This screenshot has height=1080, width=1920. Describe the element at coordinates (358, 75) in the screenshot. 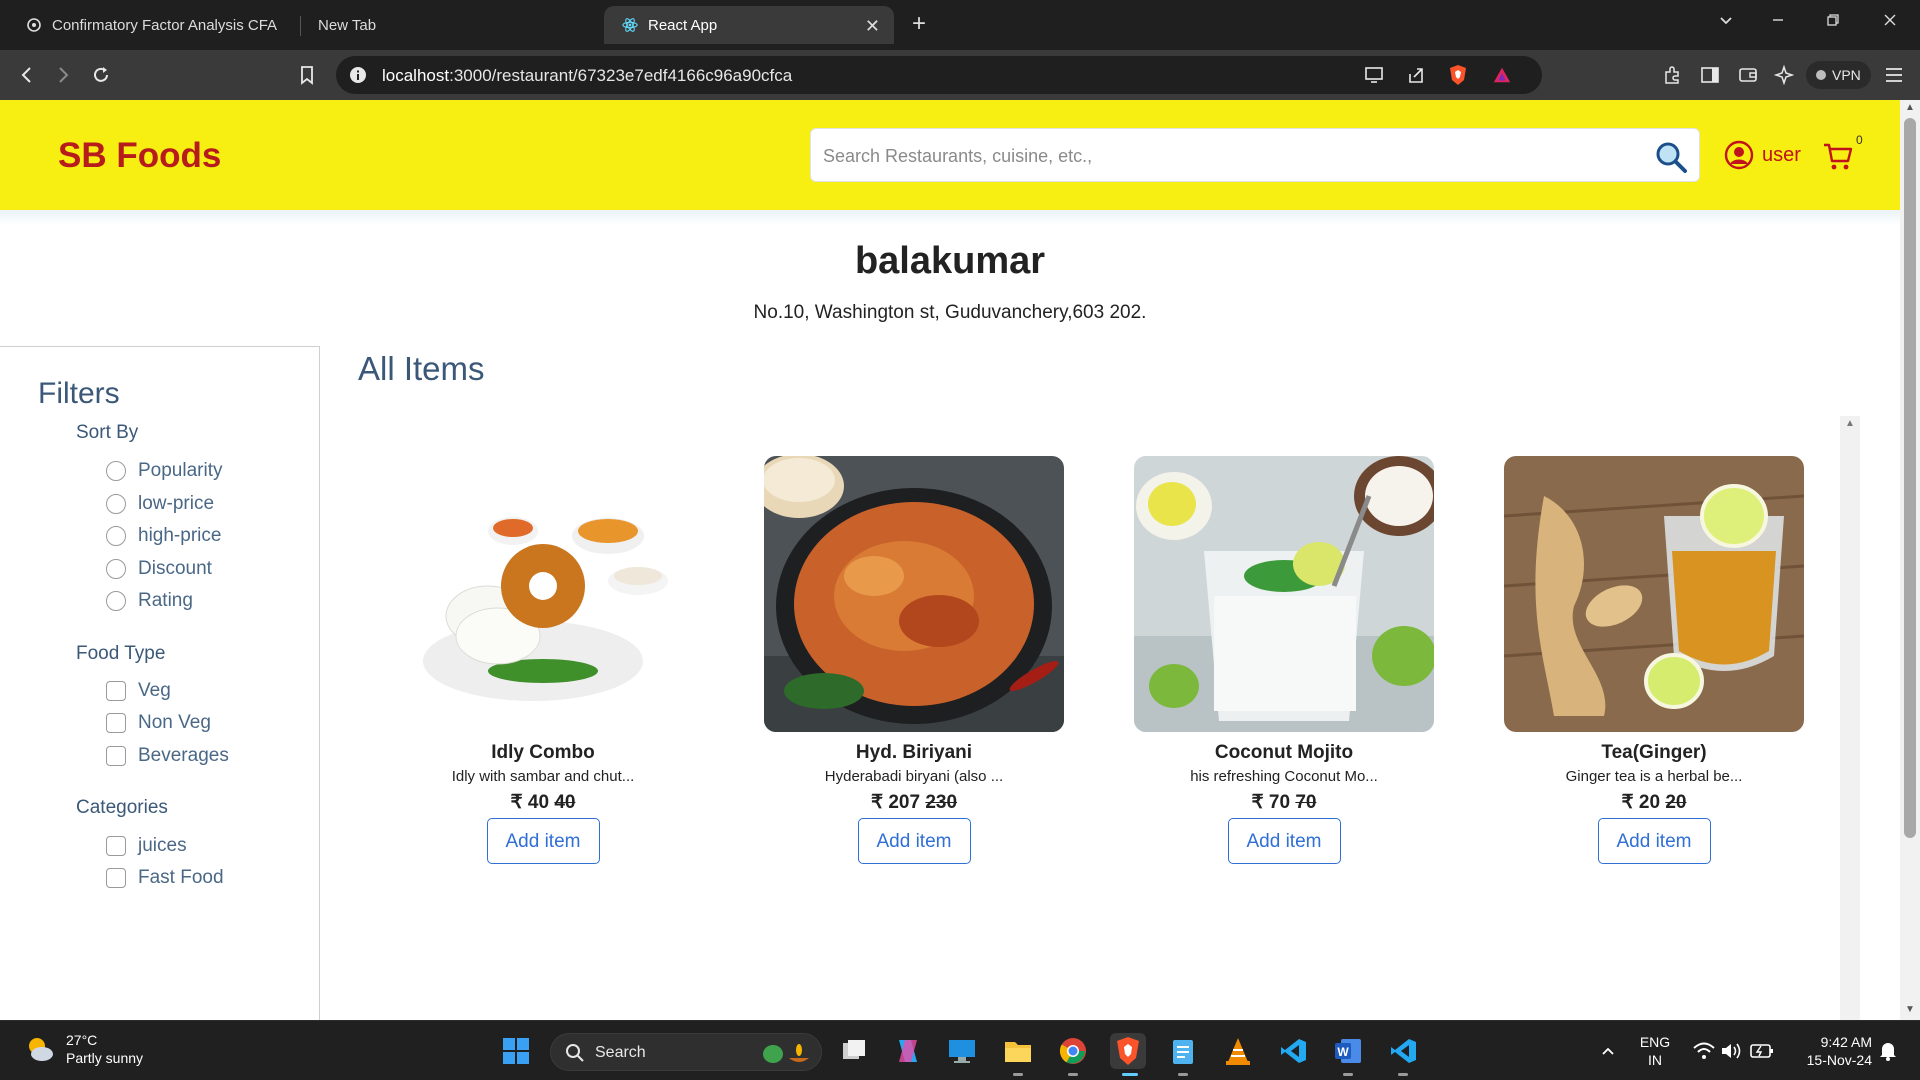

I see `site-info-icon` at that location.